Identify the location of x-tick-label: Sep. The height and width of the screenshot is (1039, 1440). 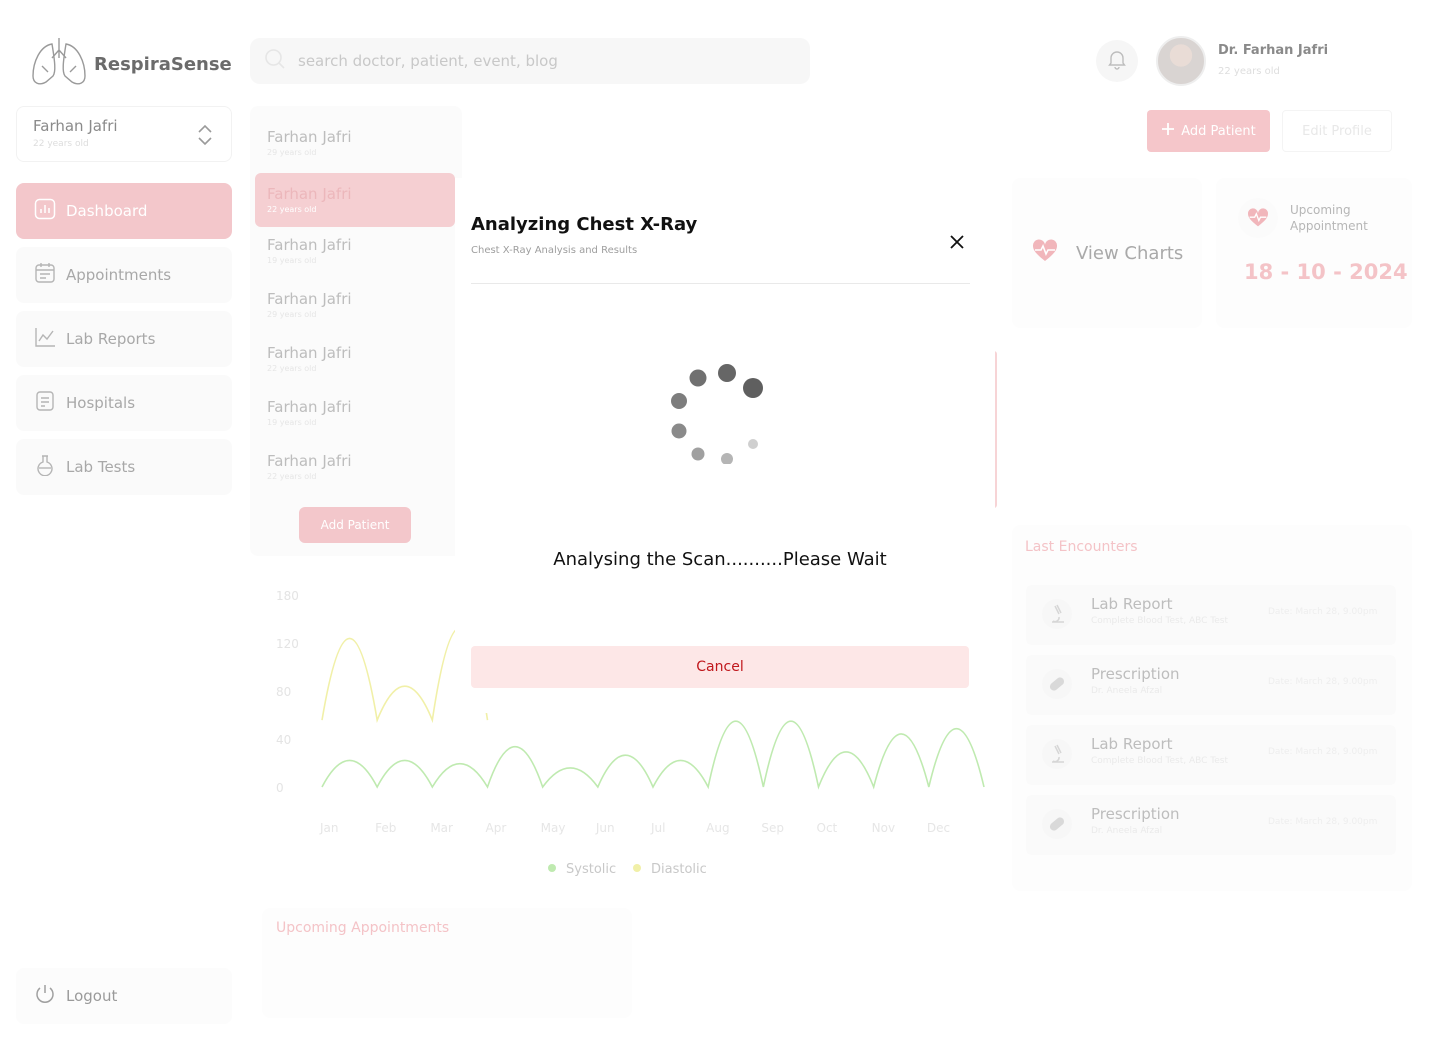
(772, 828).